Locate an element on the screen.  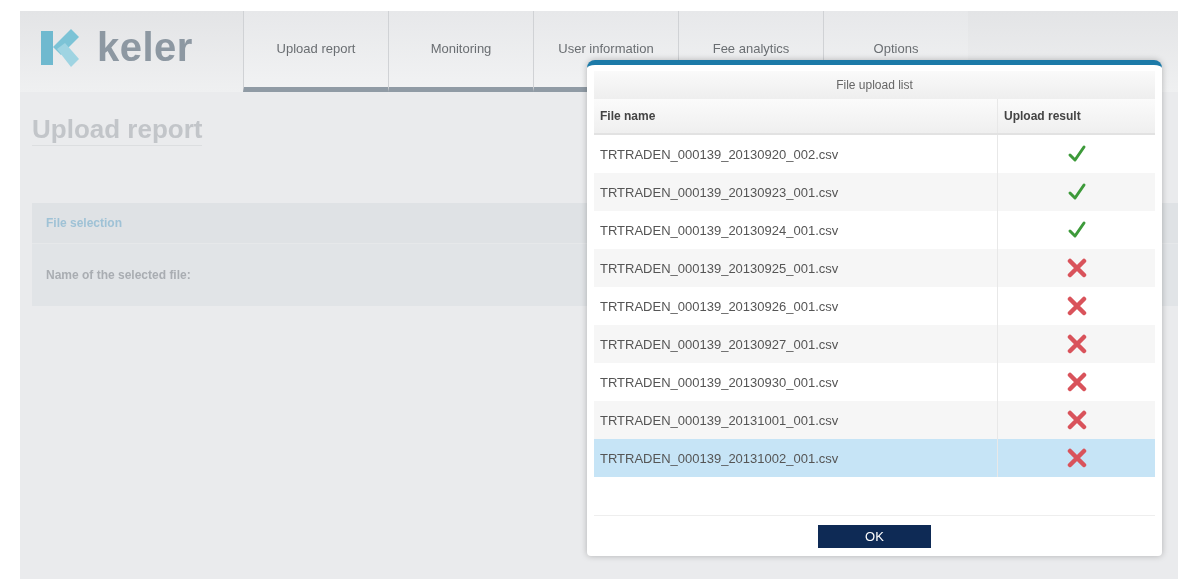
column-header: File name is located at coordinates (795, 116).